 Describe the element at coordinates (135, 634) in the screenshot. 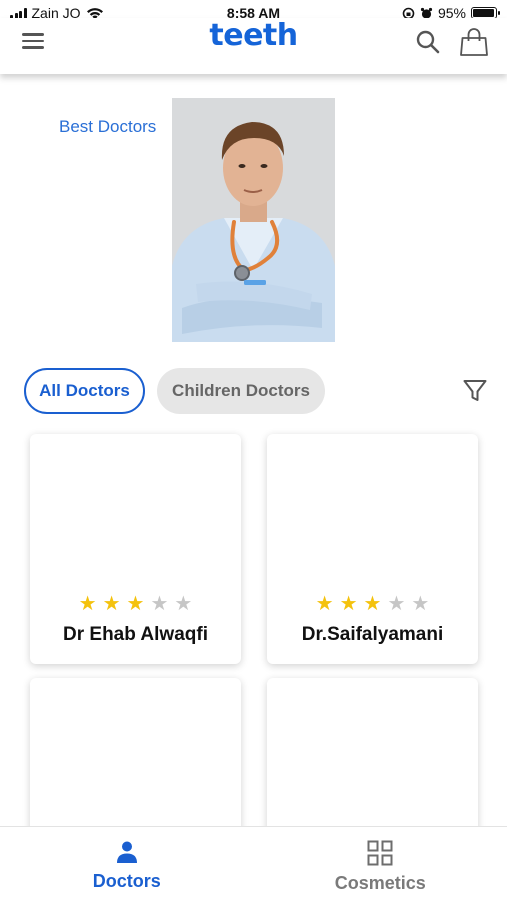

I see `doctor-name: Dr Ehab Alwaqfi` at that location.